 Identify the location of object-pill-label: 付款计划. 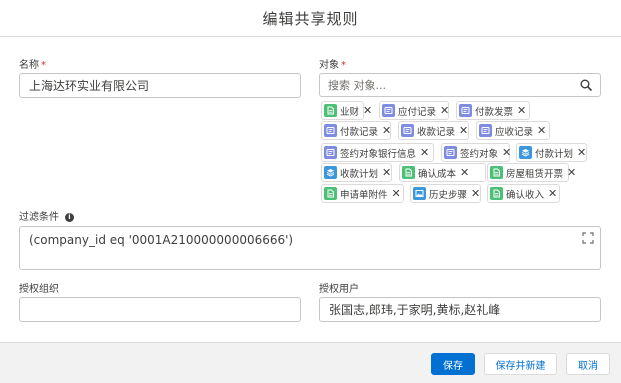
(554, 154).